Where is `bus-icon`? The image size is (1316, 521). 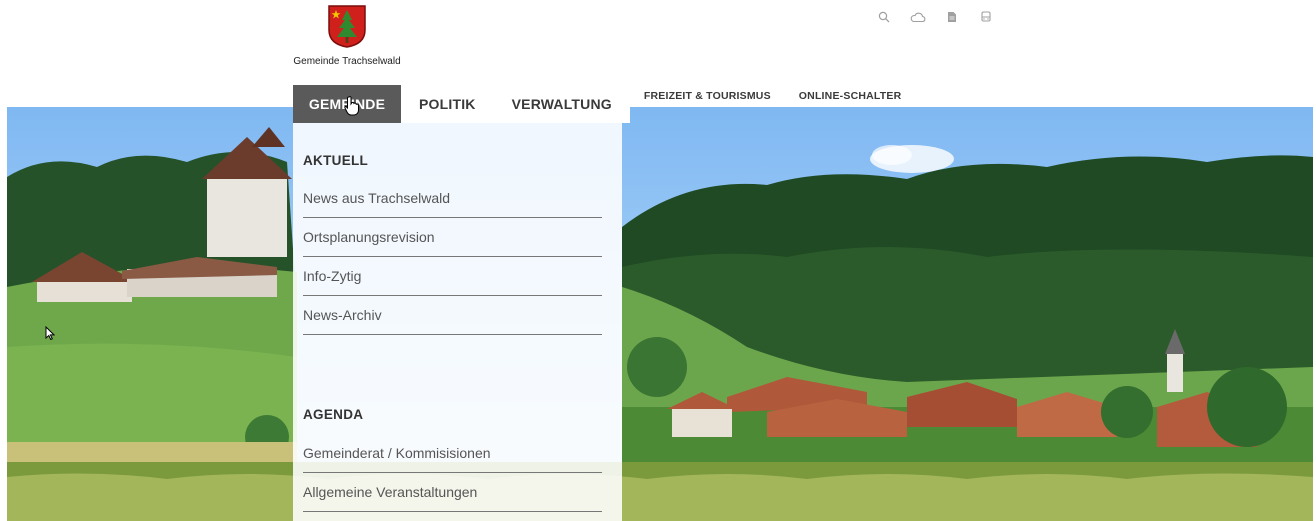 bus-icon is located at coordinates (986, 17).